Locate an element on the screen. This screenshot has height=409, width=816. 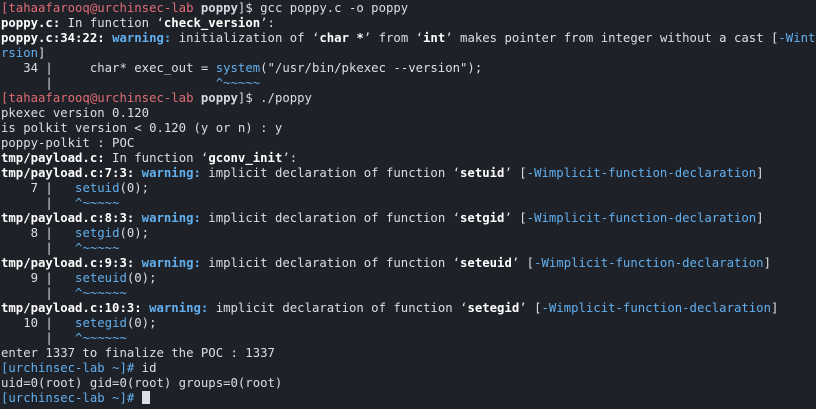
terminal-text: uid=0(root) gid=0(root) groups=0(root) is located at coordinates (142, 383).